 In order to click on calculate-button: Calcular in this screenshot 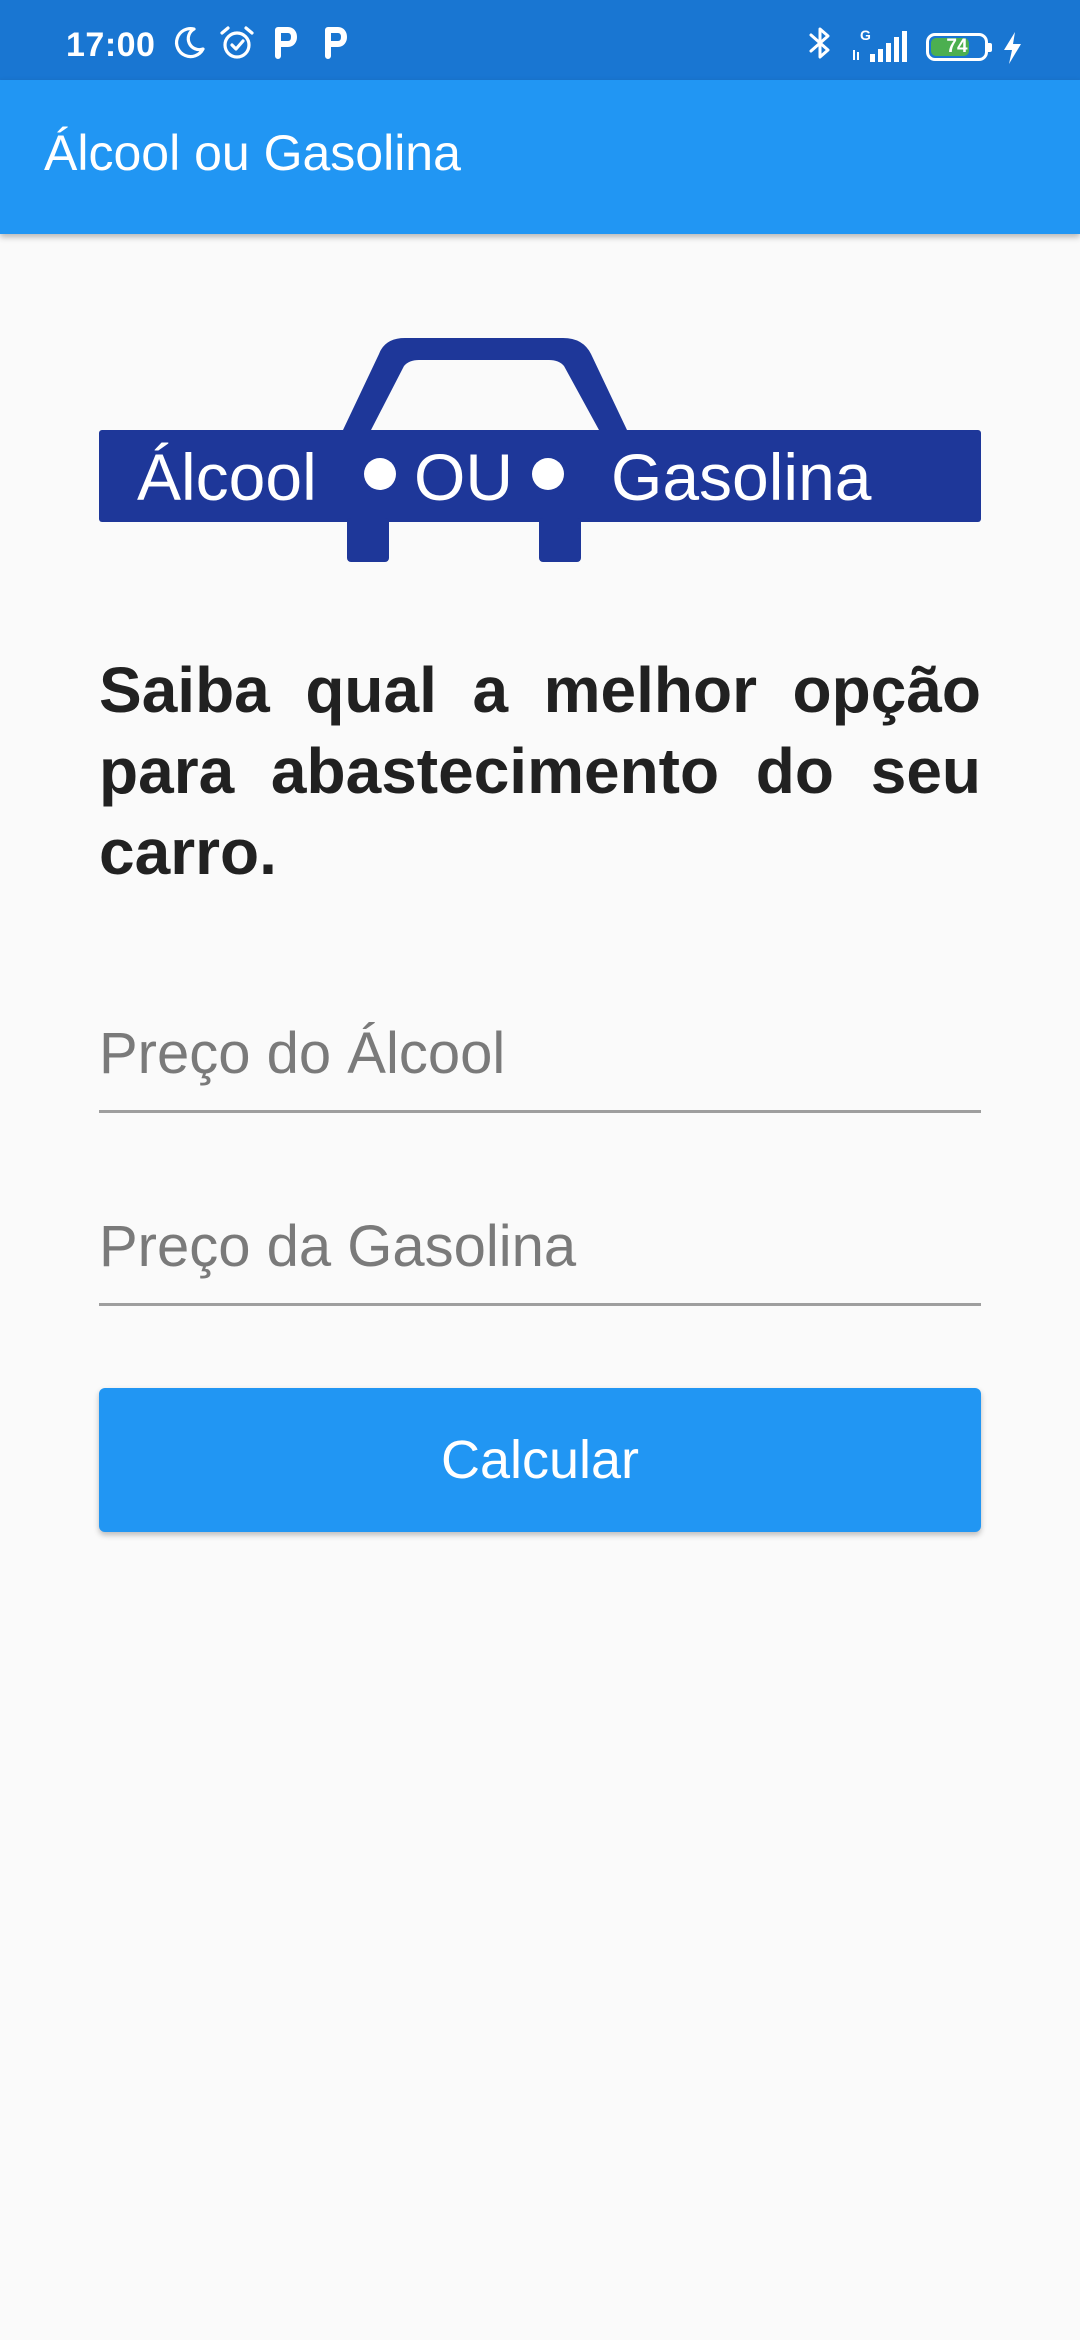, I will do `click(540, 1460)`.